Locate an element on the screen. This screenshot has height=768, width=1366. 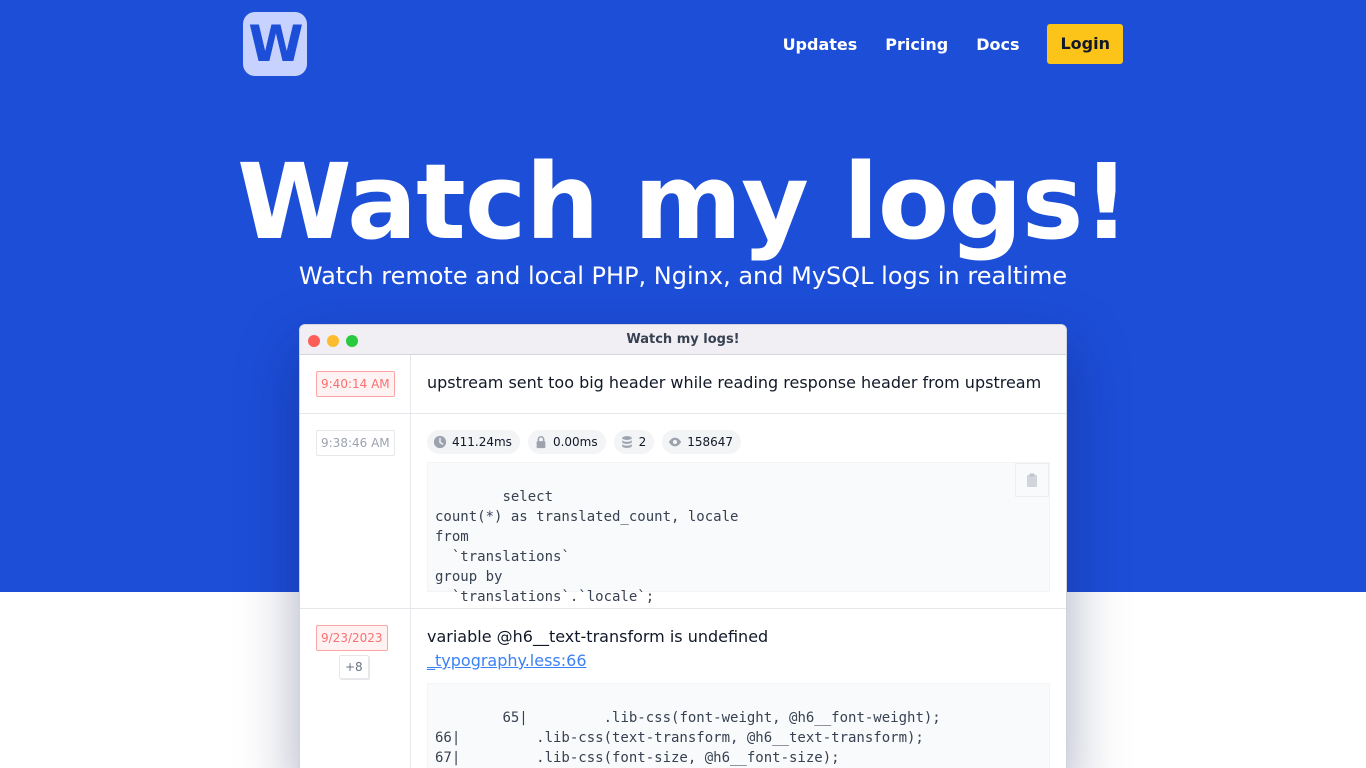
source-file-link: _typography.less:66 is located at coordinates (738, 661).